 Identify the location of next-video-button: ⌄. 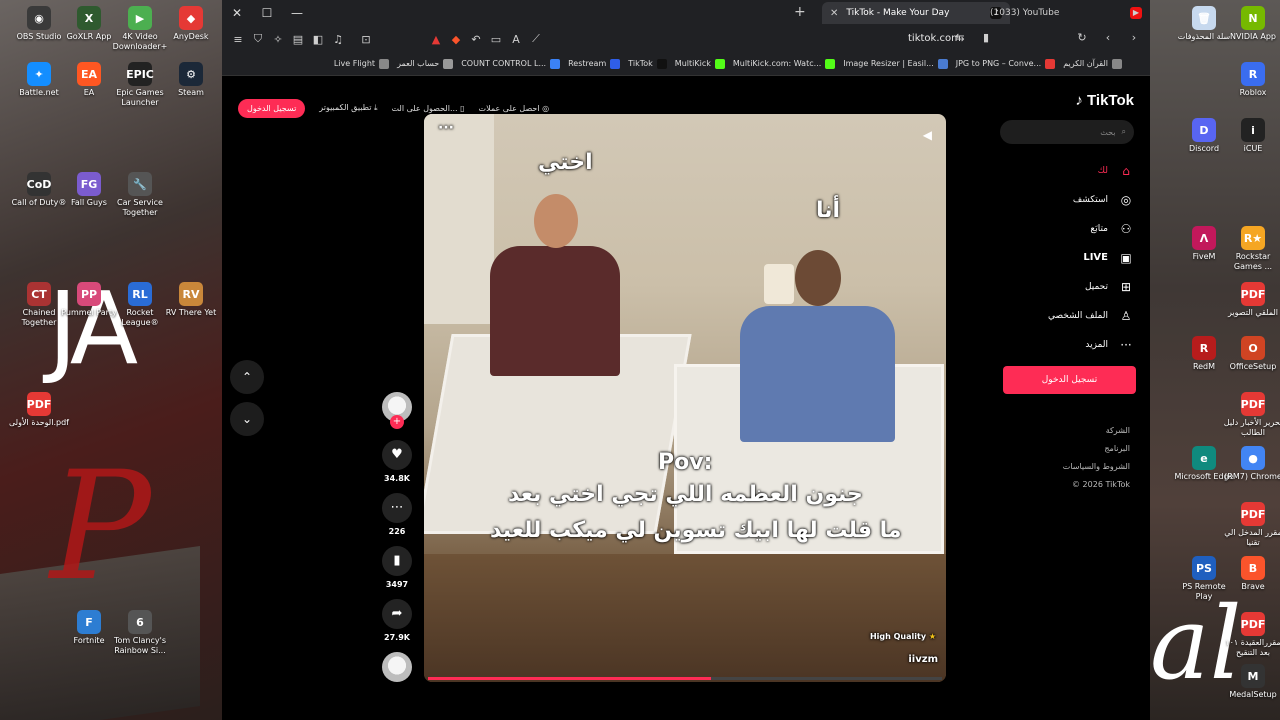
(247, 419).